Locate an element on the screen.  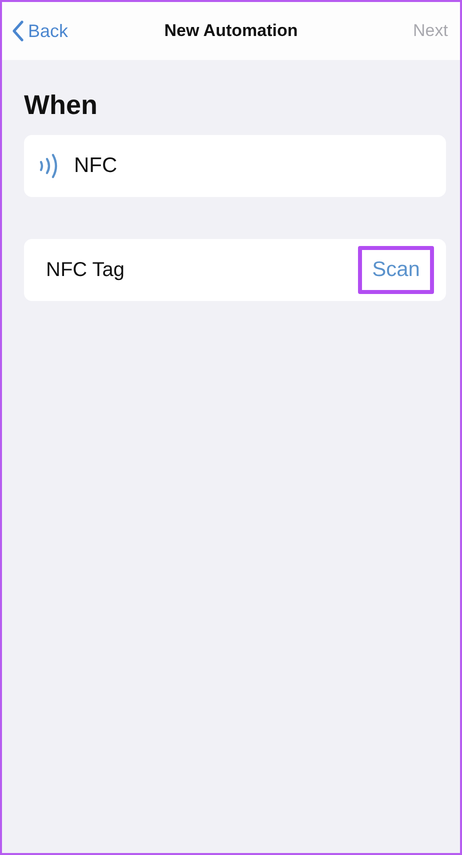
section-heading: When is located at coordinates (61, 105).